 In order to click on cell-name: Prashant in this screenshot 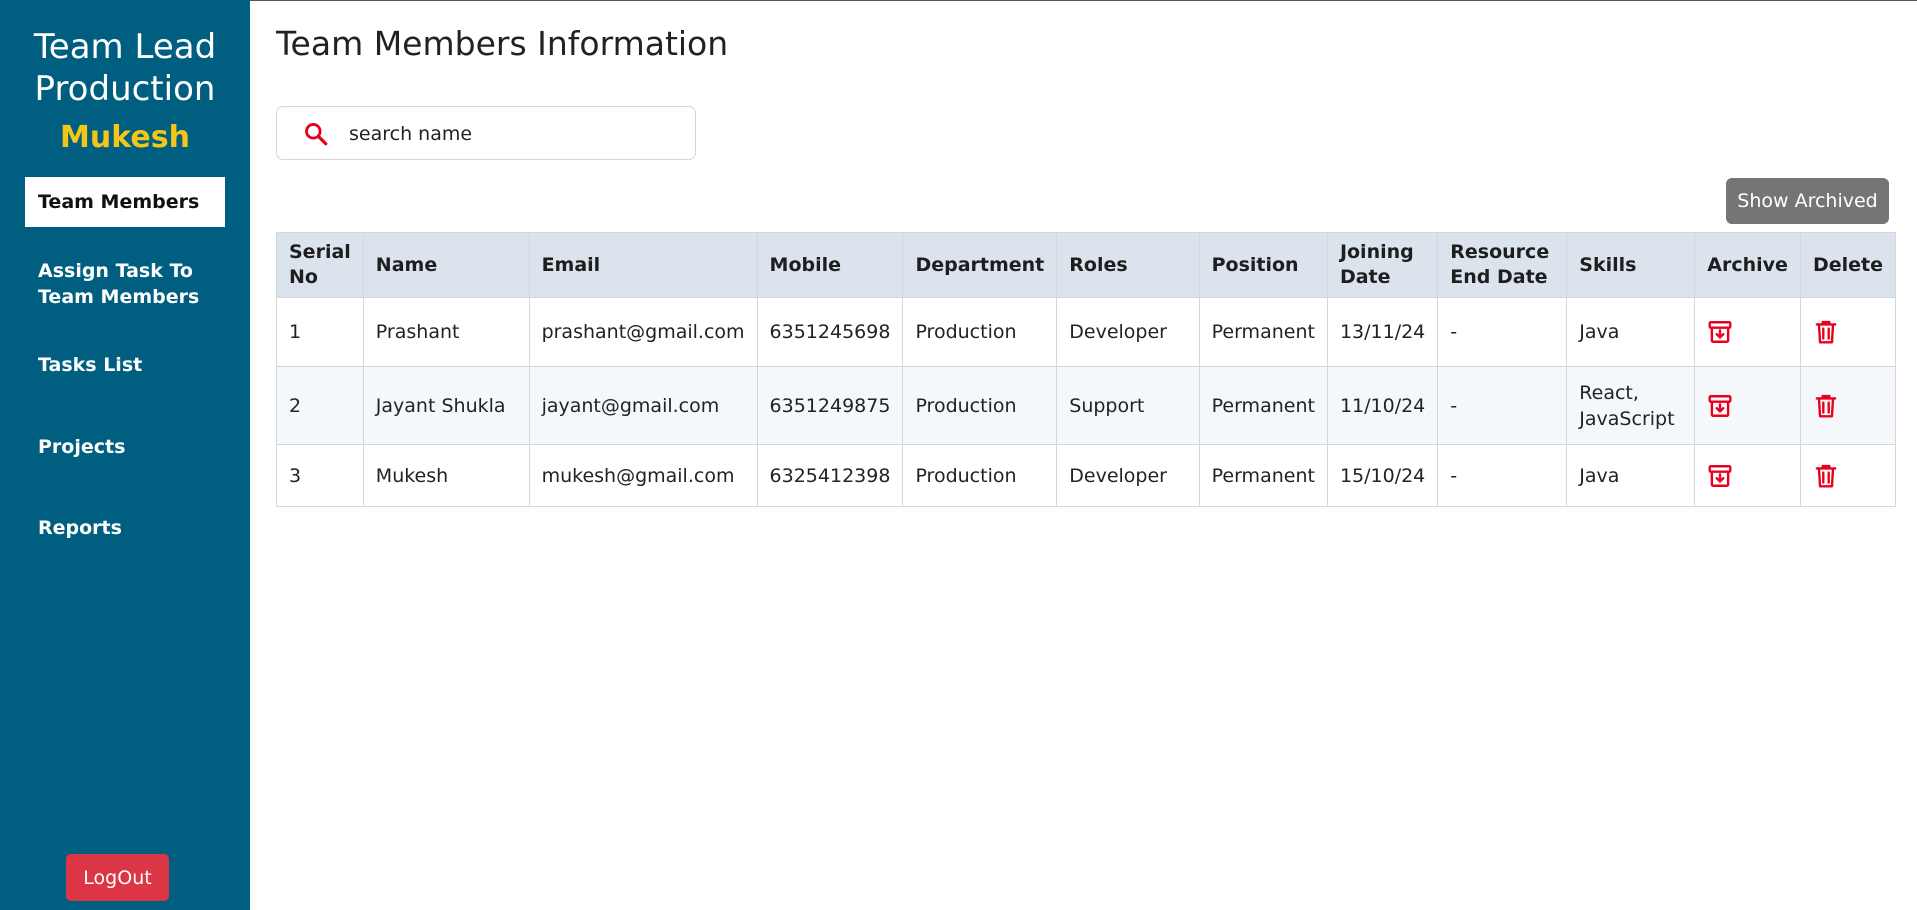, I will do `click(446, 332)`.